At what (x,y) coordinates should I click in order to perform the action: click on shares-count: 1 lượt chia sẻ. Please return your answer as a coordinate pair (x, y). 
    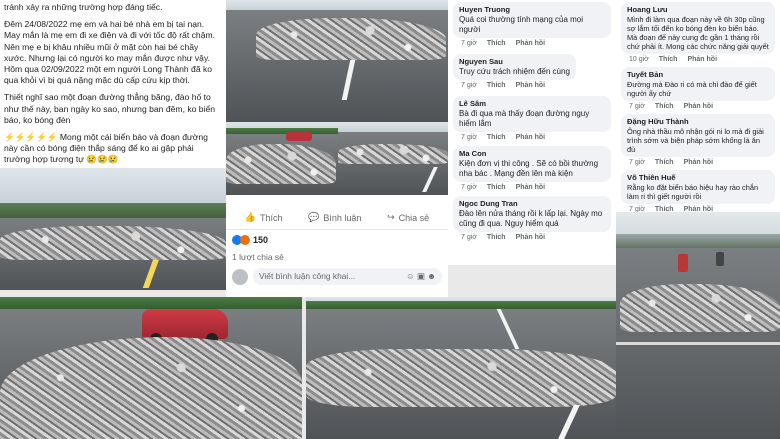
    Looking at the image, I should click on (337, 257).